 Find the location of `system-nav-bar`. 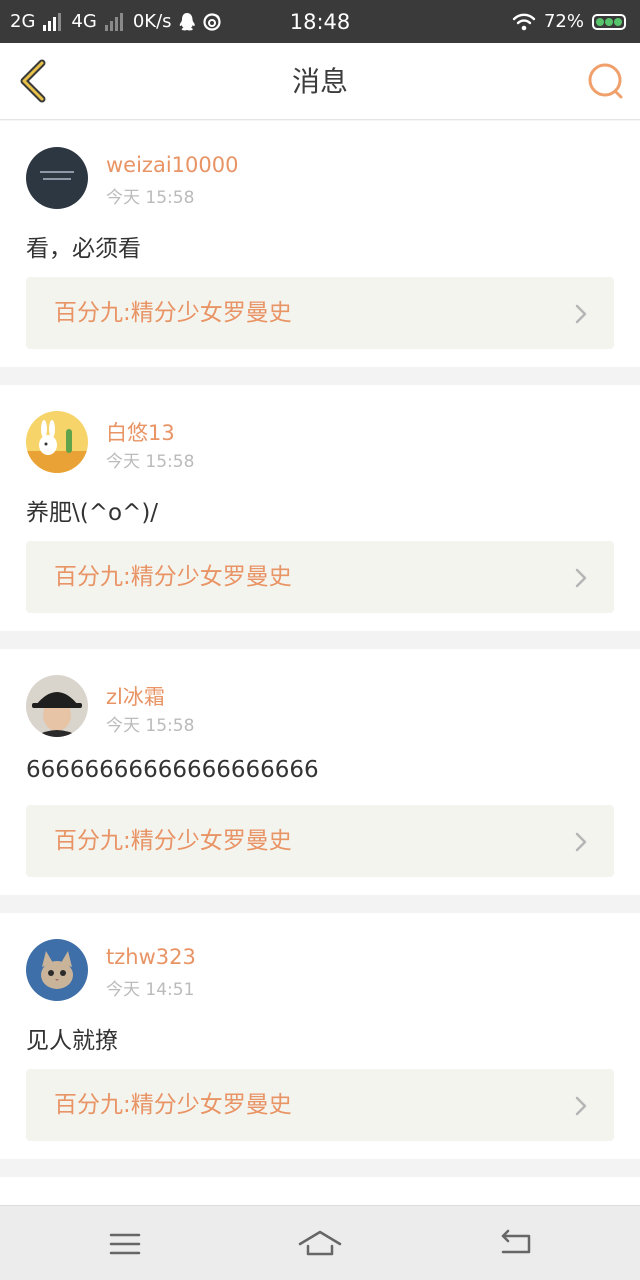

system-nav-bar is located at coordinates (320, 1242).